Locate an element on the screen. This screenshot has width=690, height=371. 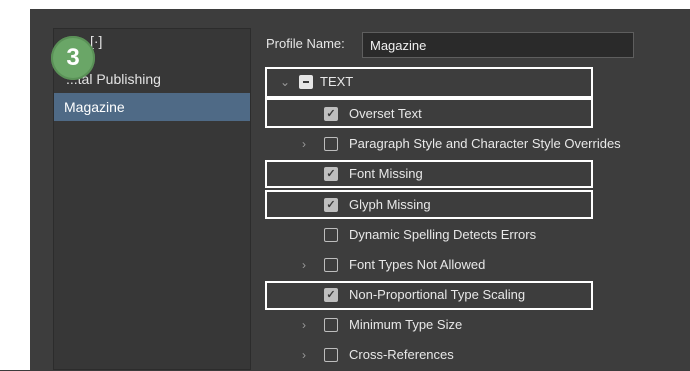
row-label: Font Types Not Allowed is located at coordinates (417, 264).